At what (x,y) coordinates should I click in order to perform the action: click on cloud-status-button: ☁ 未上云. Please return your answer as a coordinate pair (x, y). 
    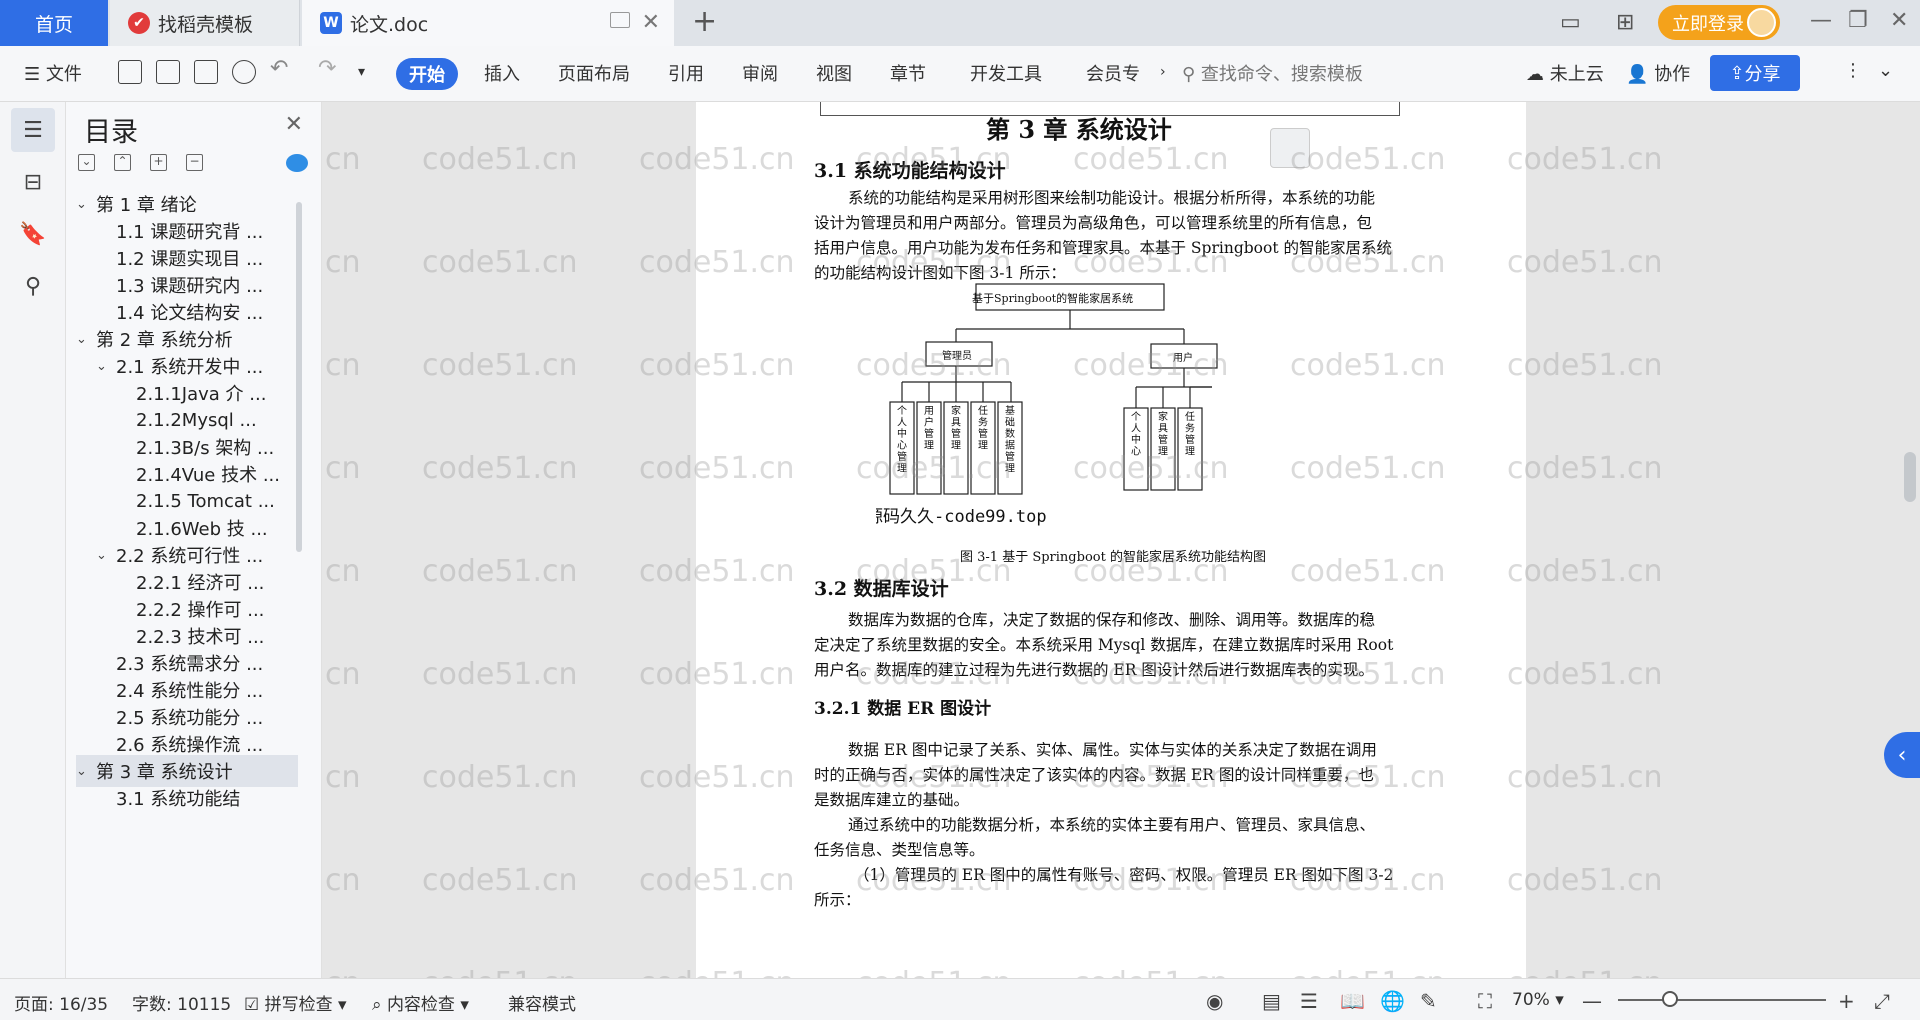
    Looking at the image, I should click on (1565, 73).